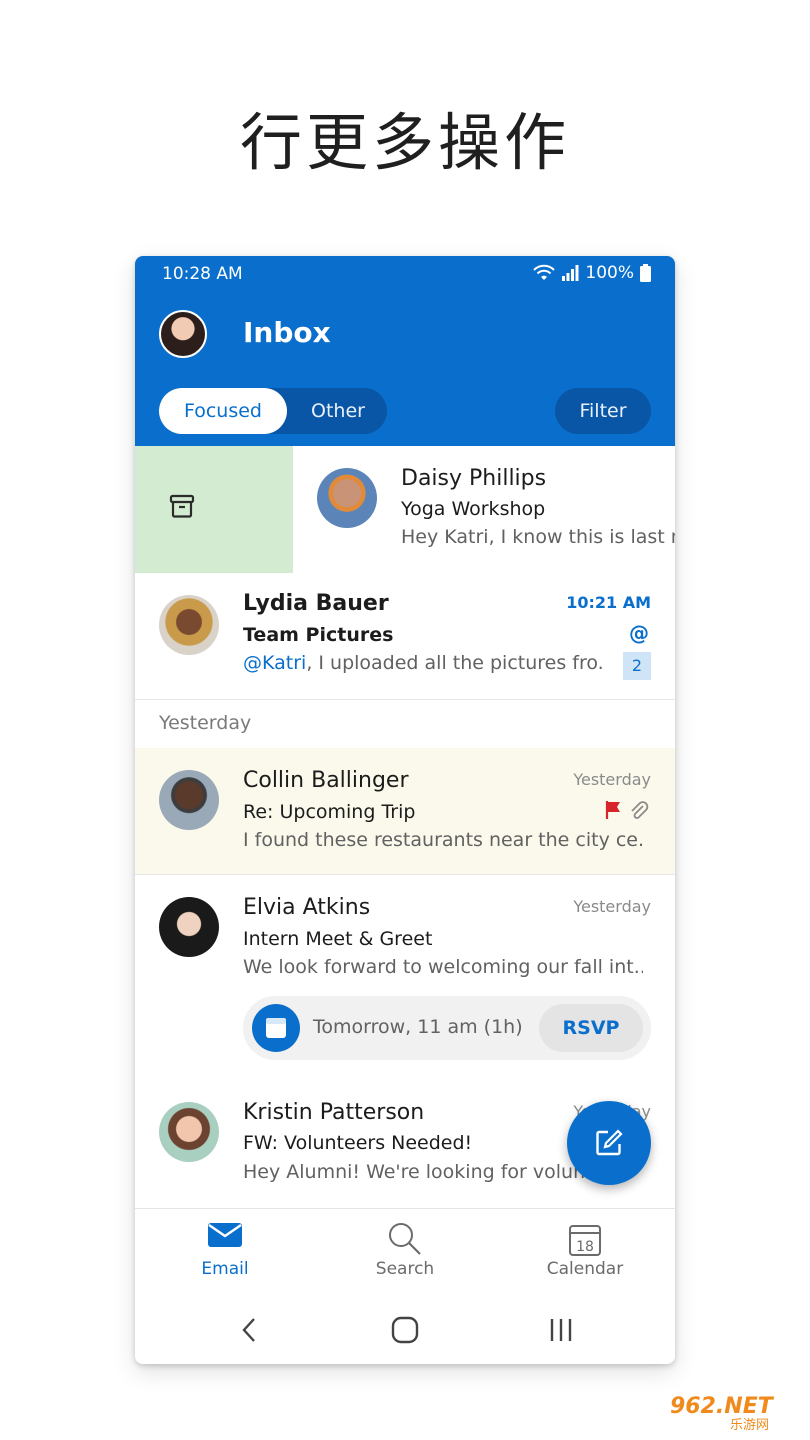 This screenshot has width=810, height=1440. I want to click on mail-icon, so click(225, 1235).